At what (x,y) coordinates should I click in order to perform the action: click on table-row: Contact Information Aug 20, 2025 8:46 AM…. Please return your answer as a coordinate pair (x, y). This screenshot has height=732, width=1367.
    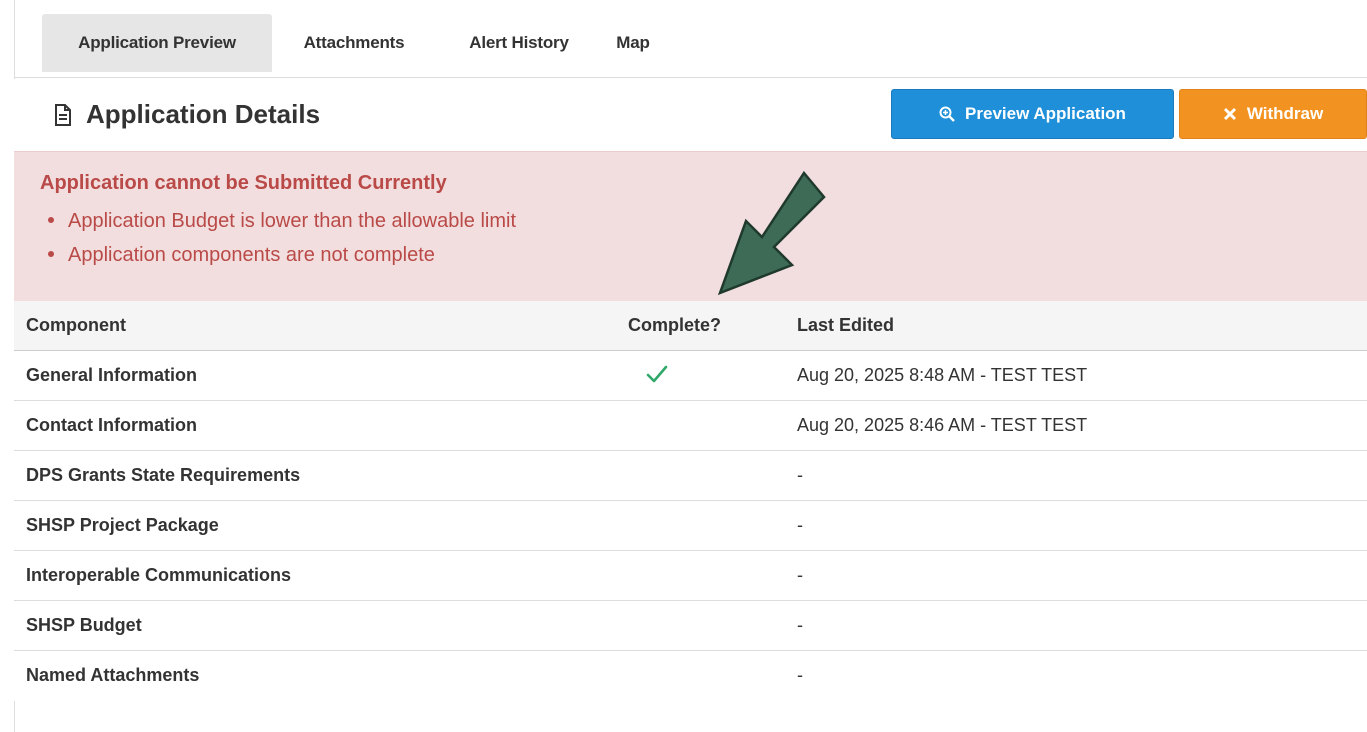
    Looking at the image, I should click on (690, 426).